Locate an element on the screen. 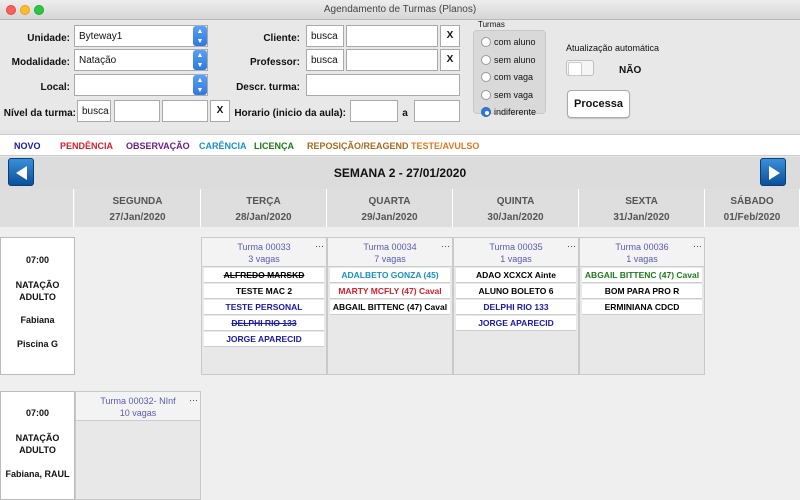  day-header-quinta: QUINTA 30/Jan/2020 is located at coordinates (516, 208).